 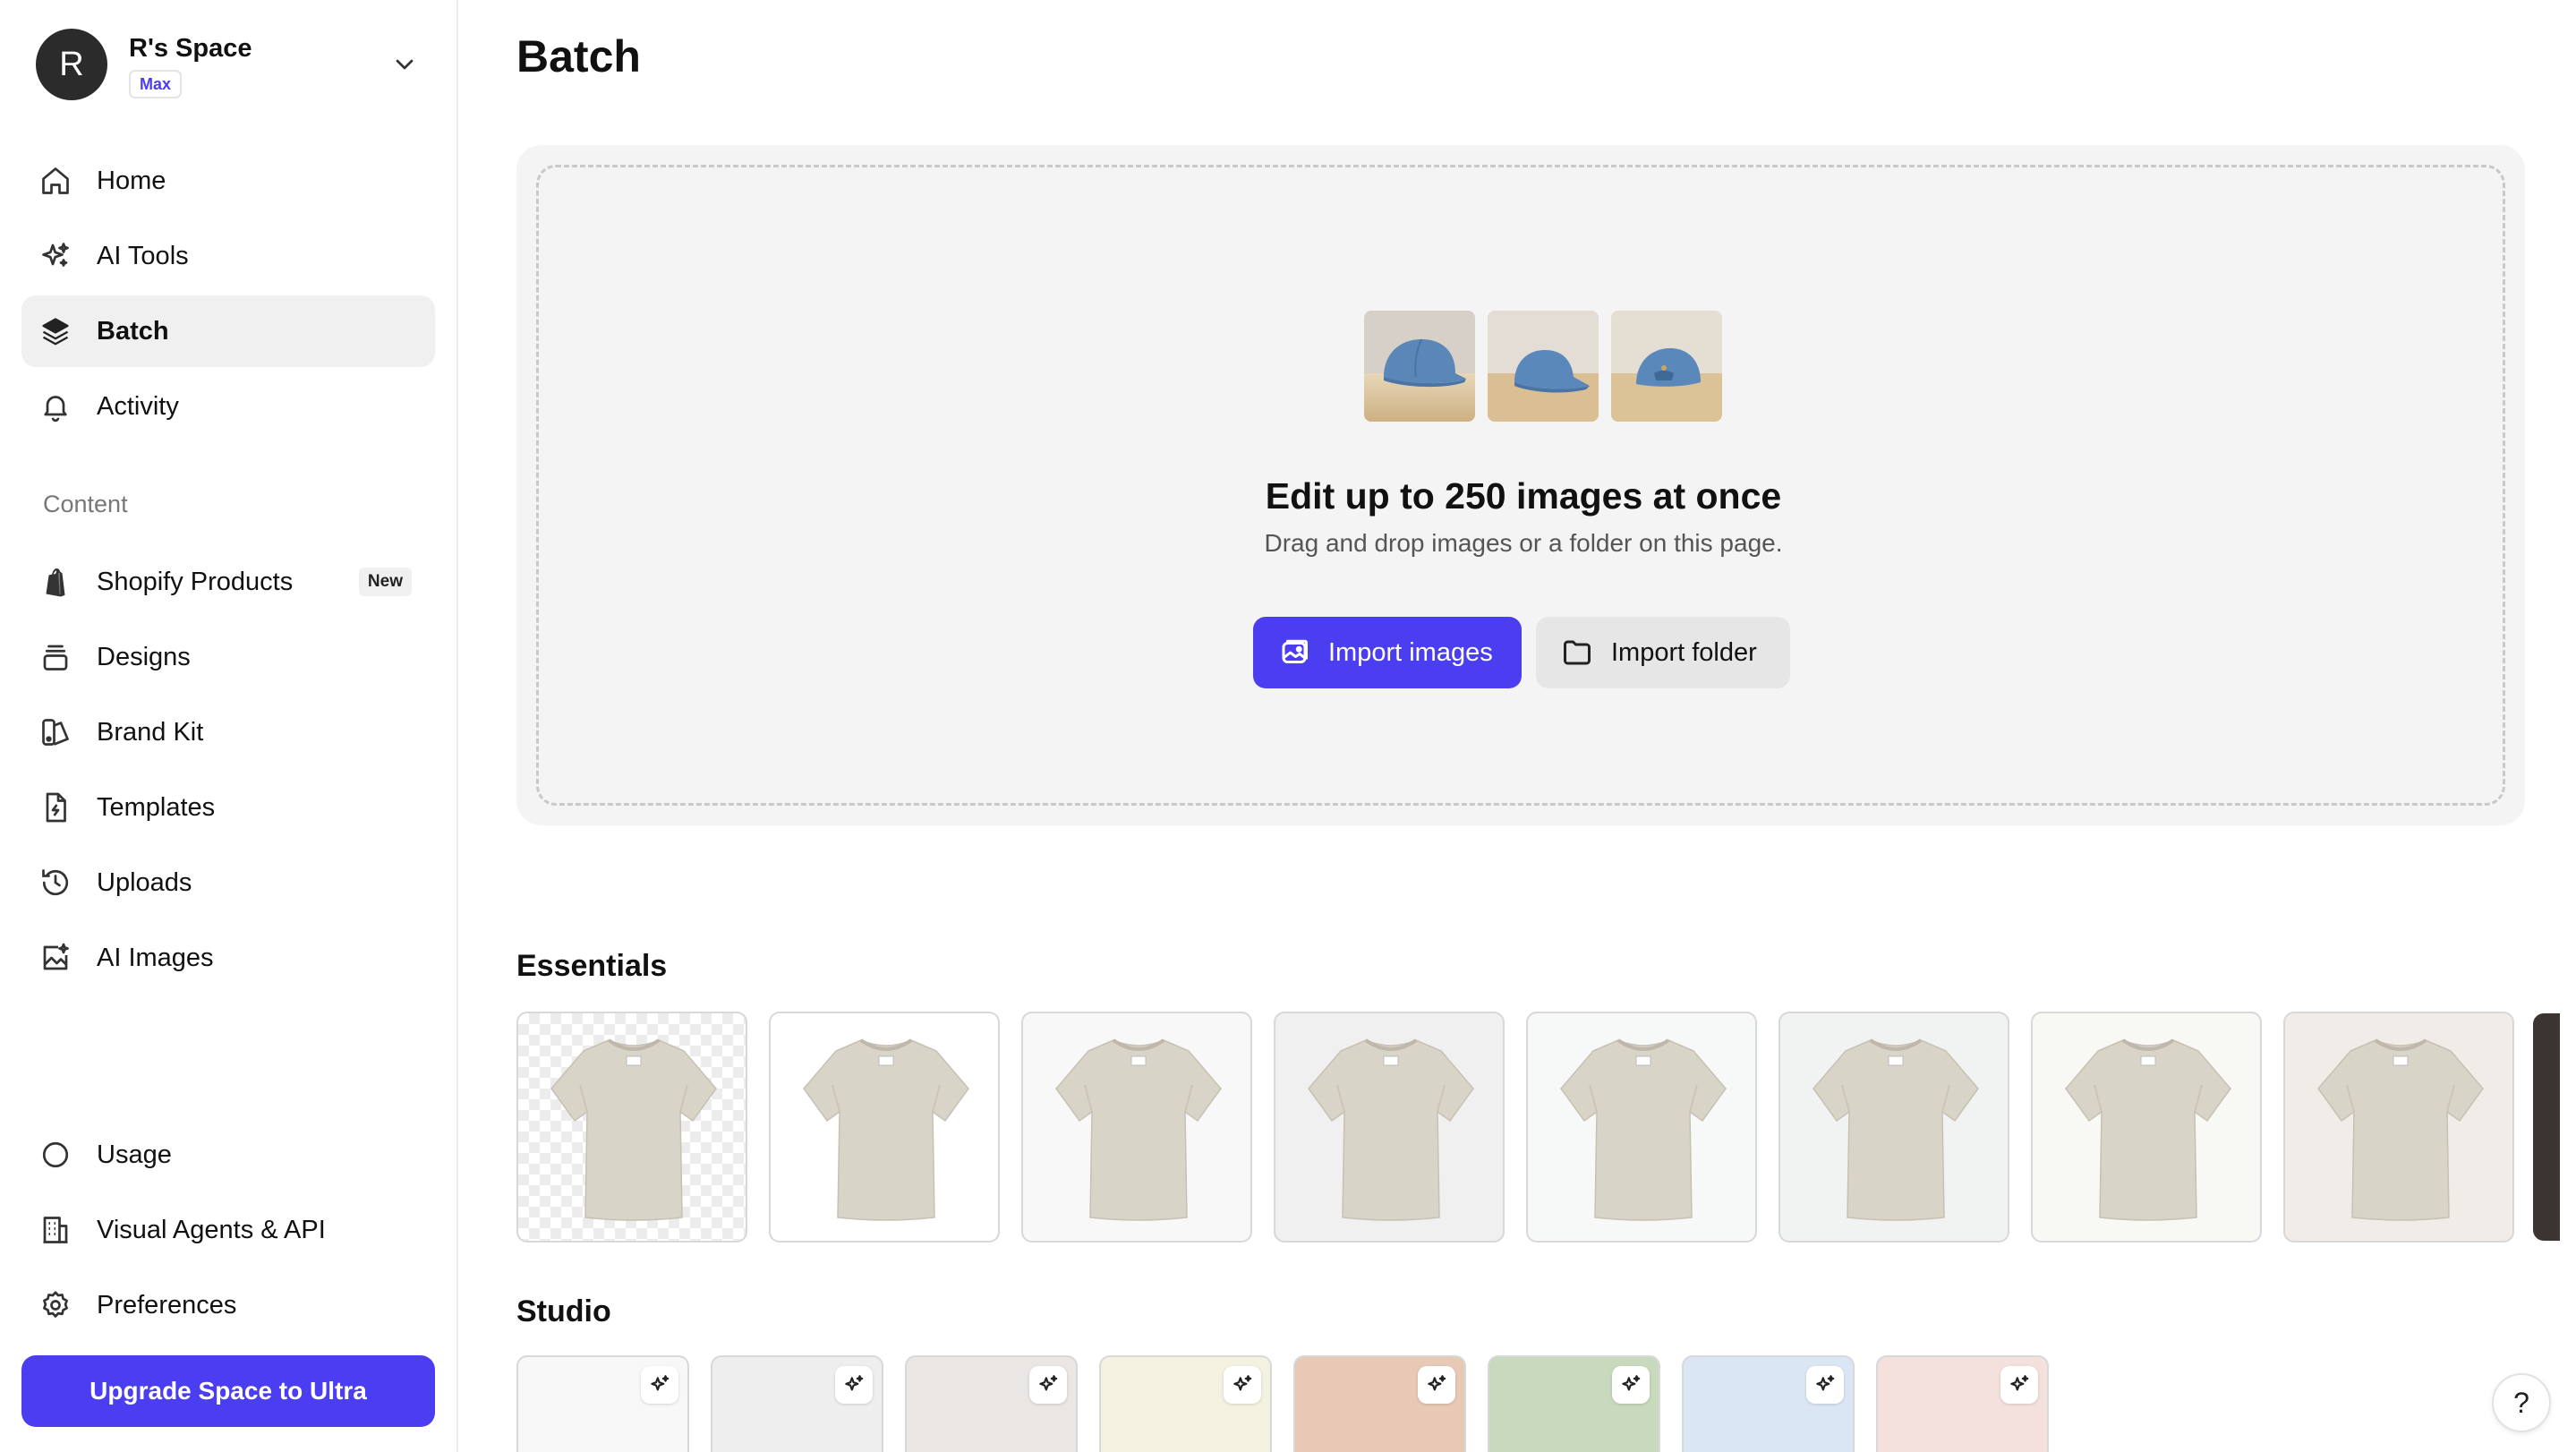 I want to click on sidebar-item-label: Batch, so click(x=133, y=331).